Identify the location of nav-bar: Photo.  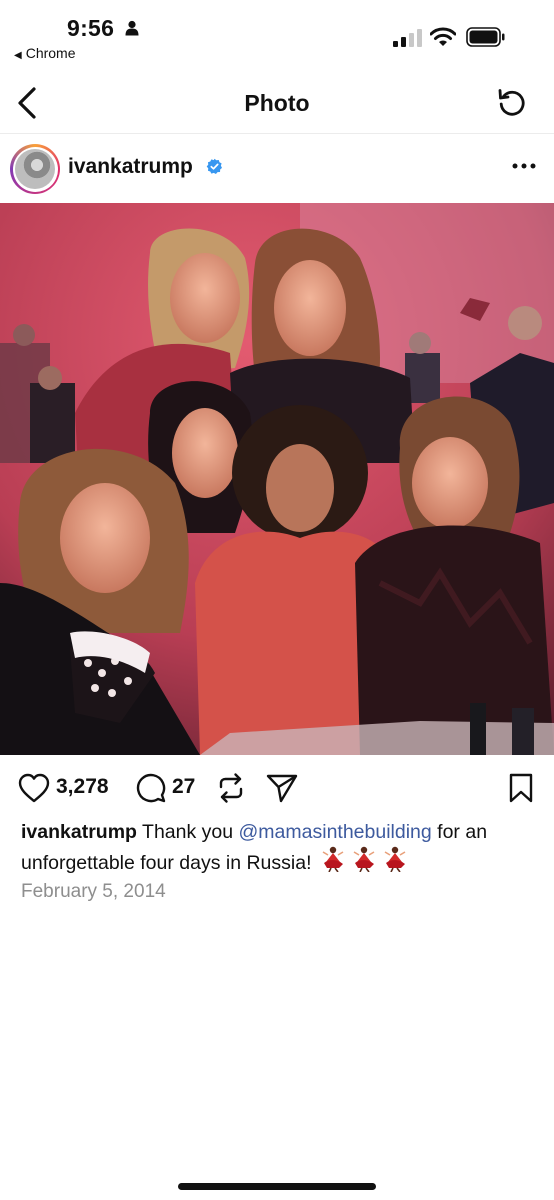
(277, 103).